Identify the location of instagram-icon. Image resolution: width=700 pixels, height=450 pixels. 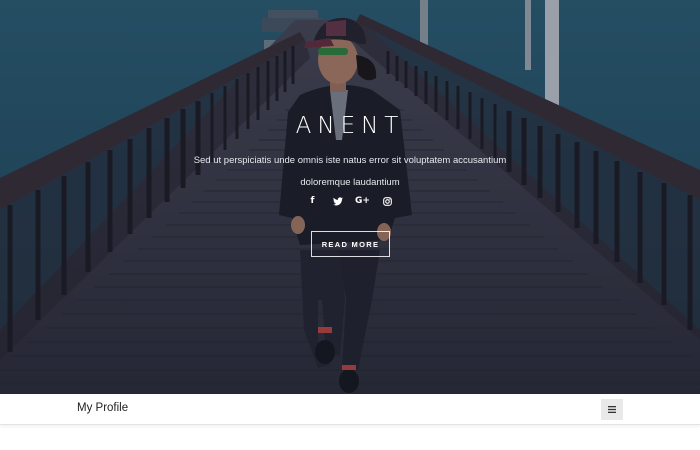
(388, 201).